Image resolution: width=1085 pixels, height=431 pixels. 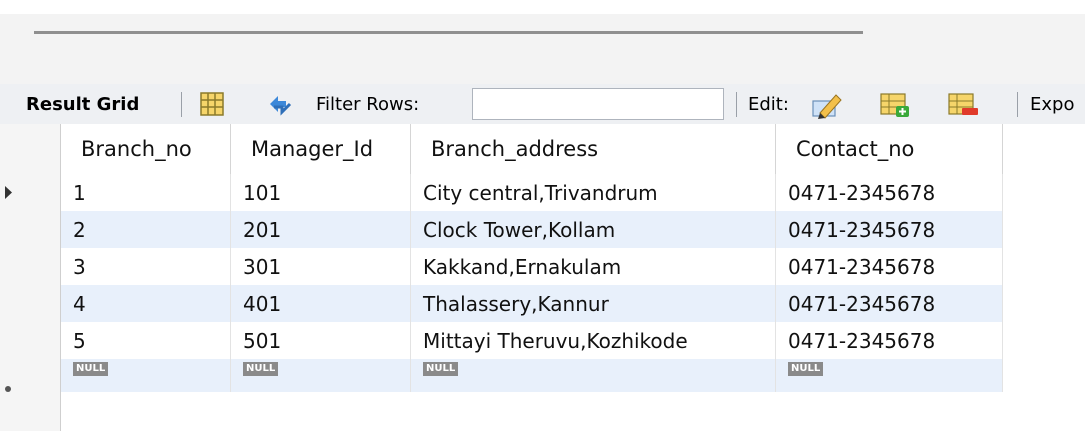 I want to click on result-grid-label: Result Grid, so click(x=83, y=104).